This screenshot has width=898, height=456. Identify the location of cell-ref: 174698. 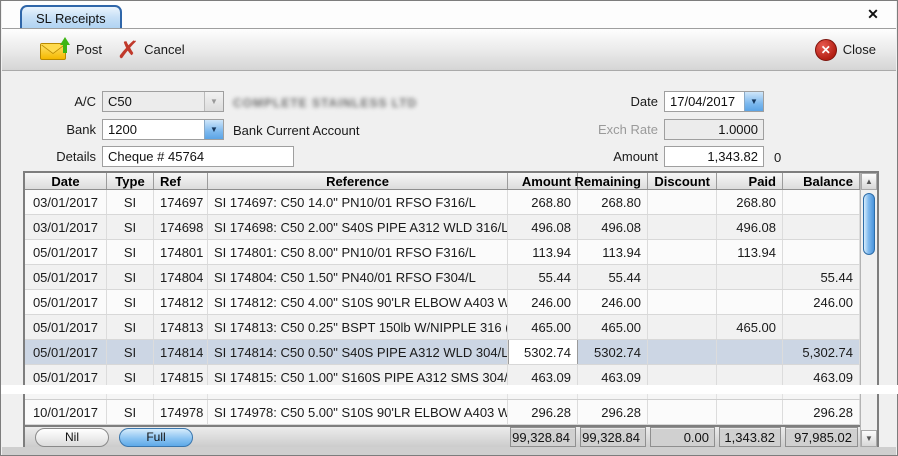
(181, 227).